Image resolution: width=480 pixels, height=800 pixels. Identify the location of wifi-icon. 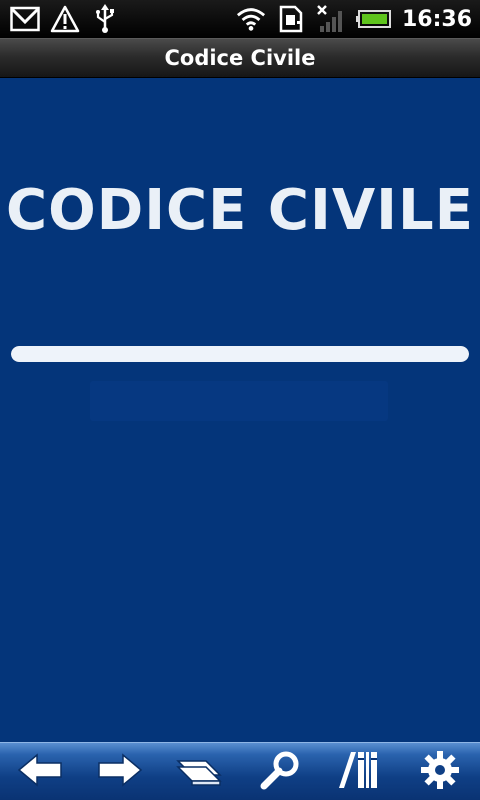
(251, 19).